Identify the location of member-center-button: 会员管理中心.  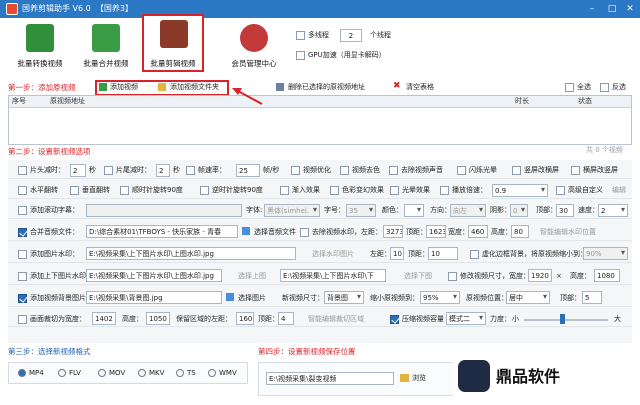
(254, 46).